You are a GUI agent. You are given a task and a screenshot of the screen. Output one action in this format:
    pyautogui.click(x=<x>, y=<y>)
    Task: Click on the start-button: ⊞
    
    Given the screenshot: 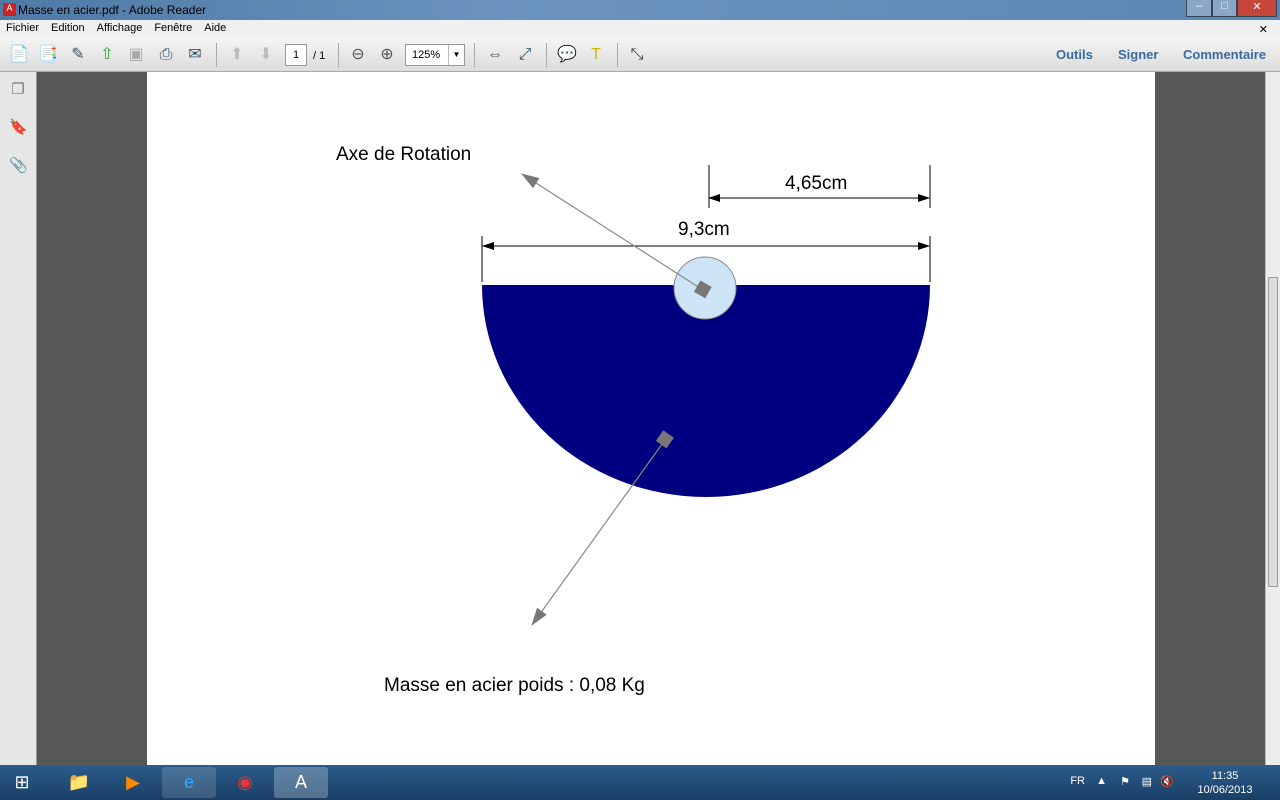 What is the action you would take?
    pyautogui.click(x=22, y=782)
    